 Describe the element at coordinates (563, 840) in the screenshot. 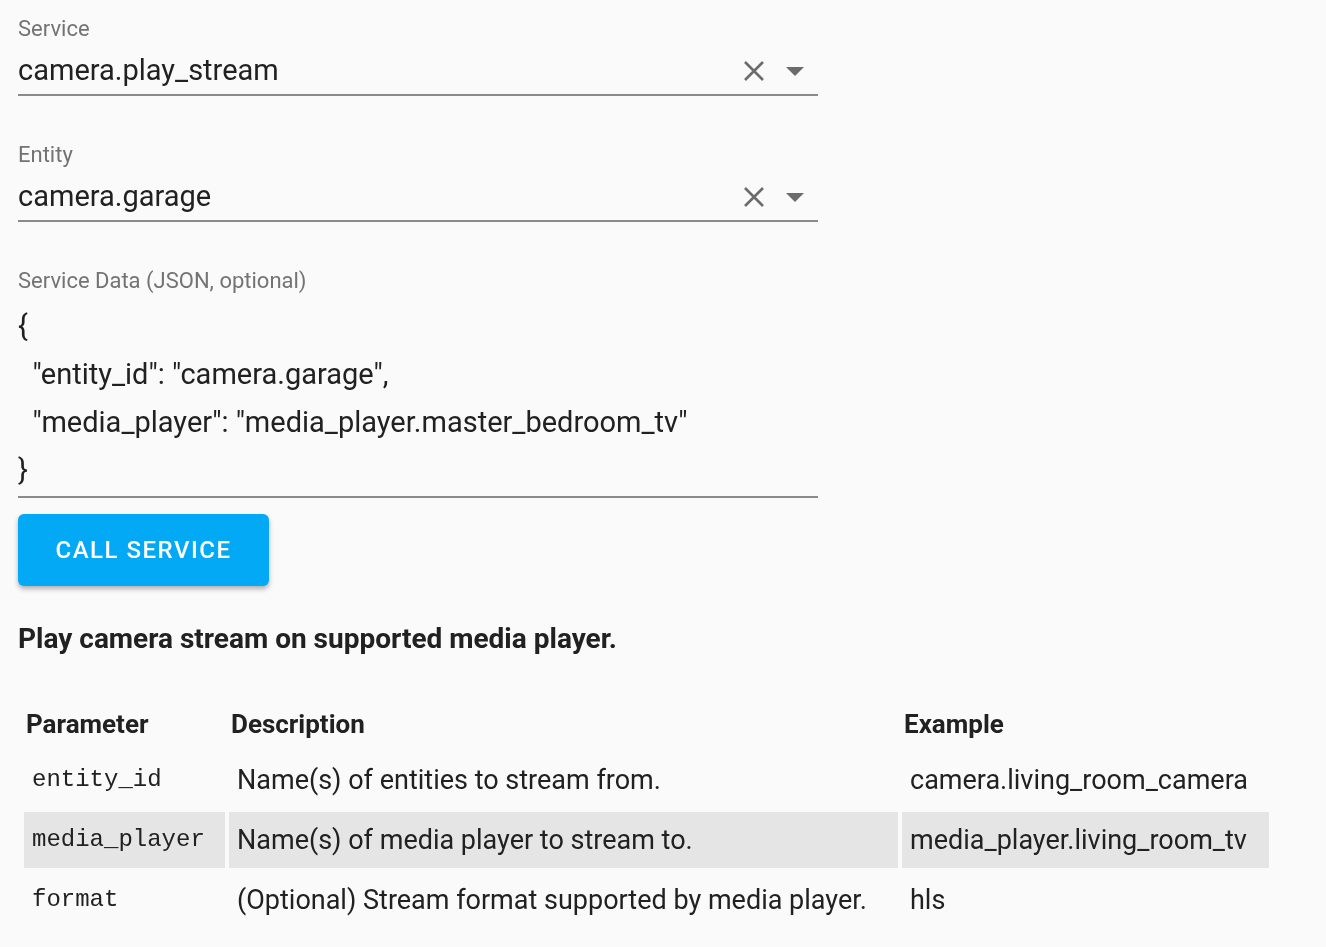

I see `table-cell: Name(s) of media player to stream to.` at that location.